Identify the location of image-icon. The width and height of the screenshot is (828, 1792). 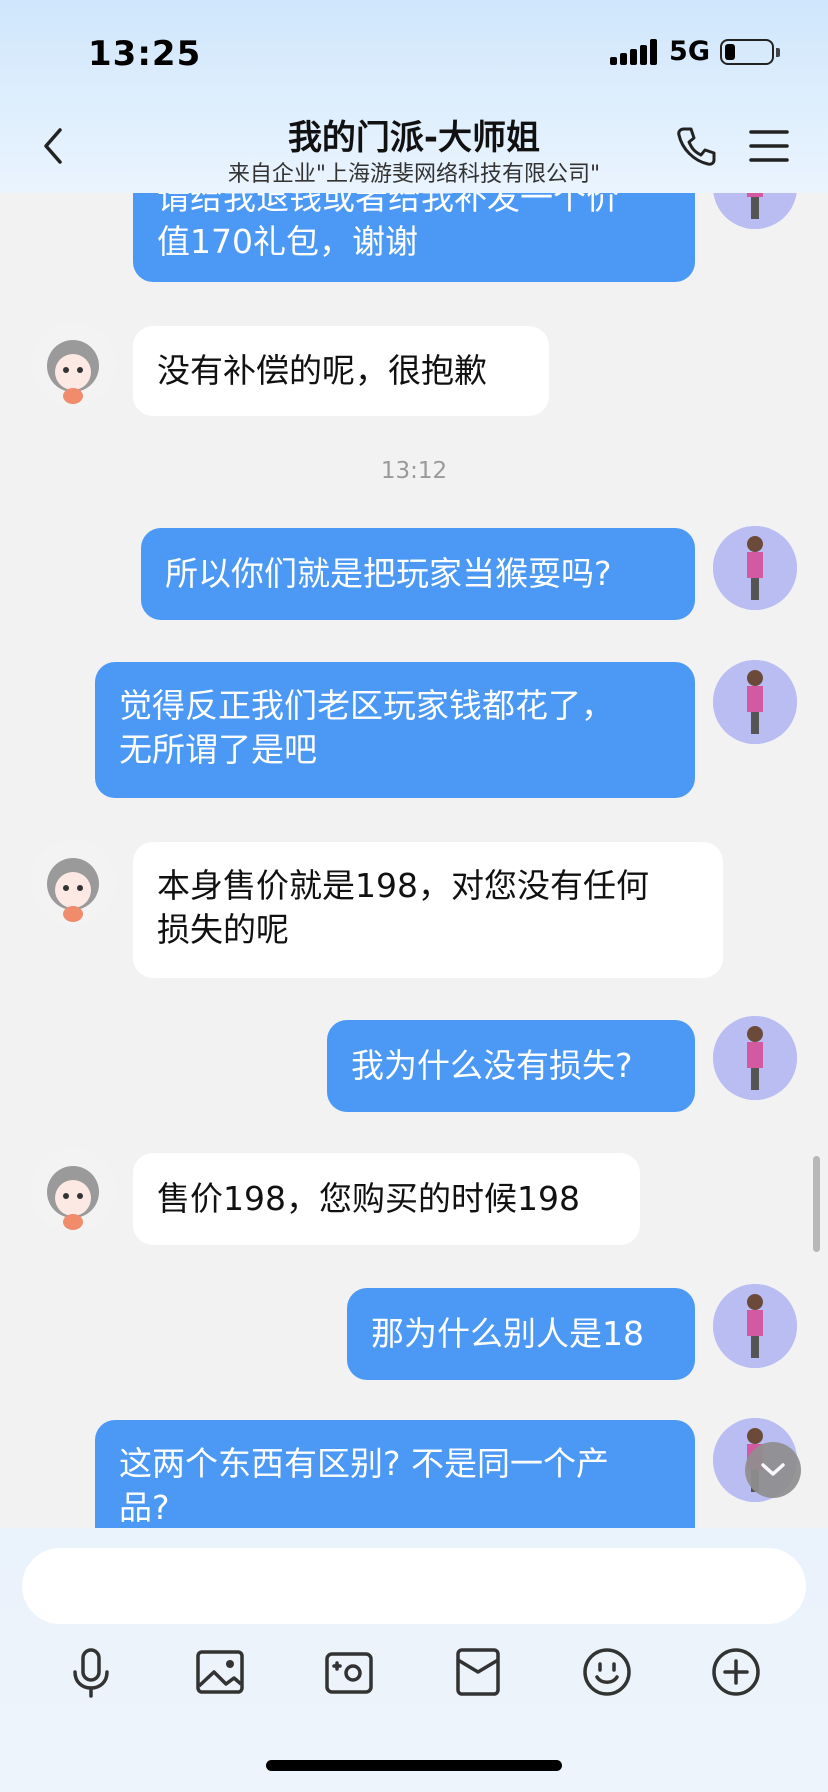
(220, 1672).